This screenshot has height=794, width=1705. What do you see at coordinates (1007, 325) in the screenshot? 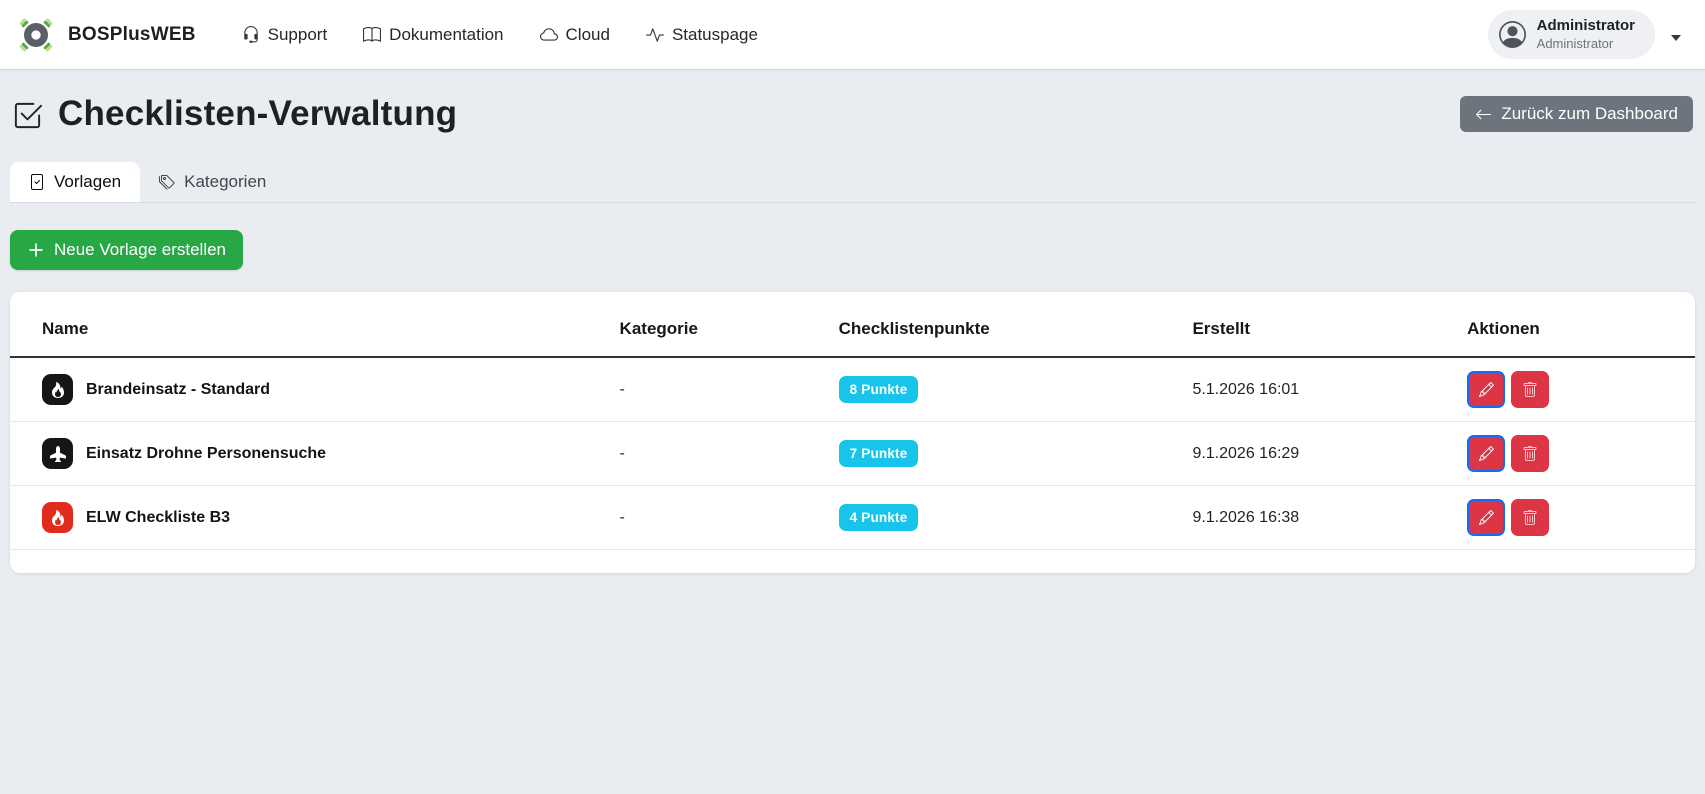
I see `column-header-checklistenpunkte: Checklistenpunkte` at bounding box center [1007, 325].